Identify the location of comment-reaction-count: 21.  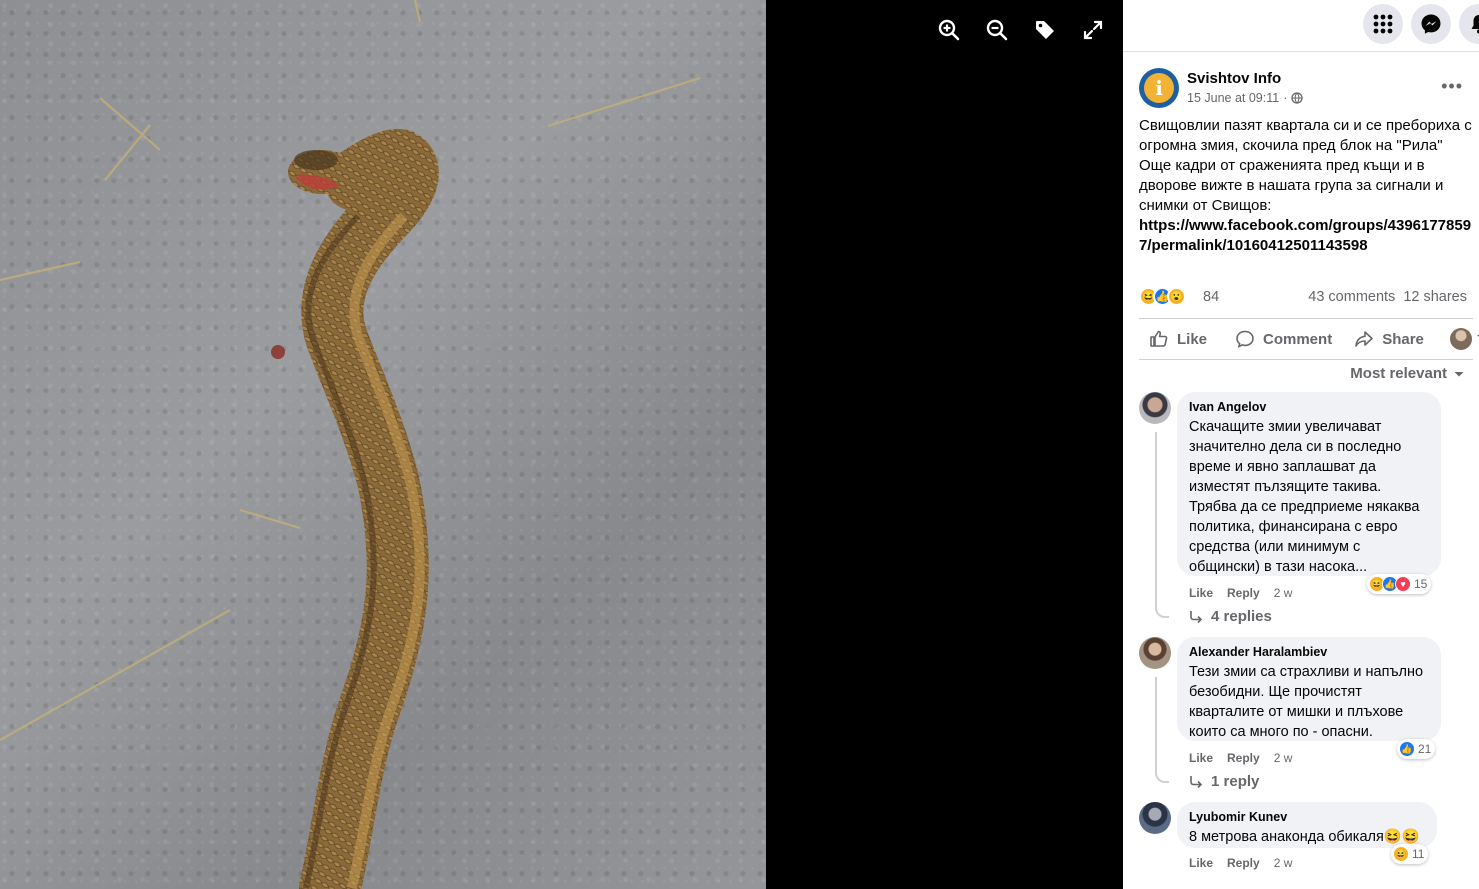
(1425, 749).